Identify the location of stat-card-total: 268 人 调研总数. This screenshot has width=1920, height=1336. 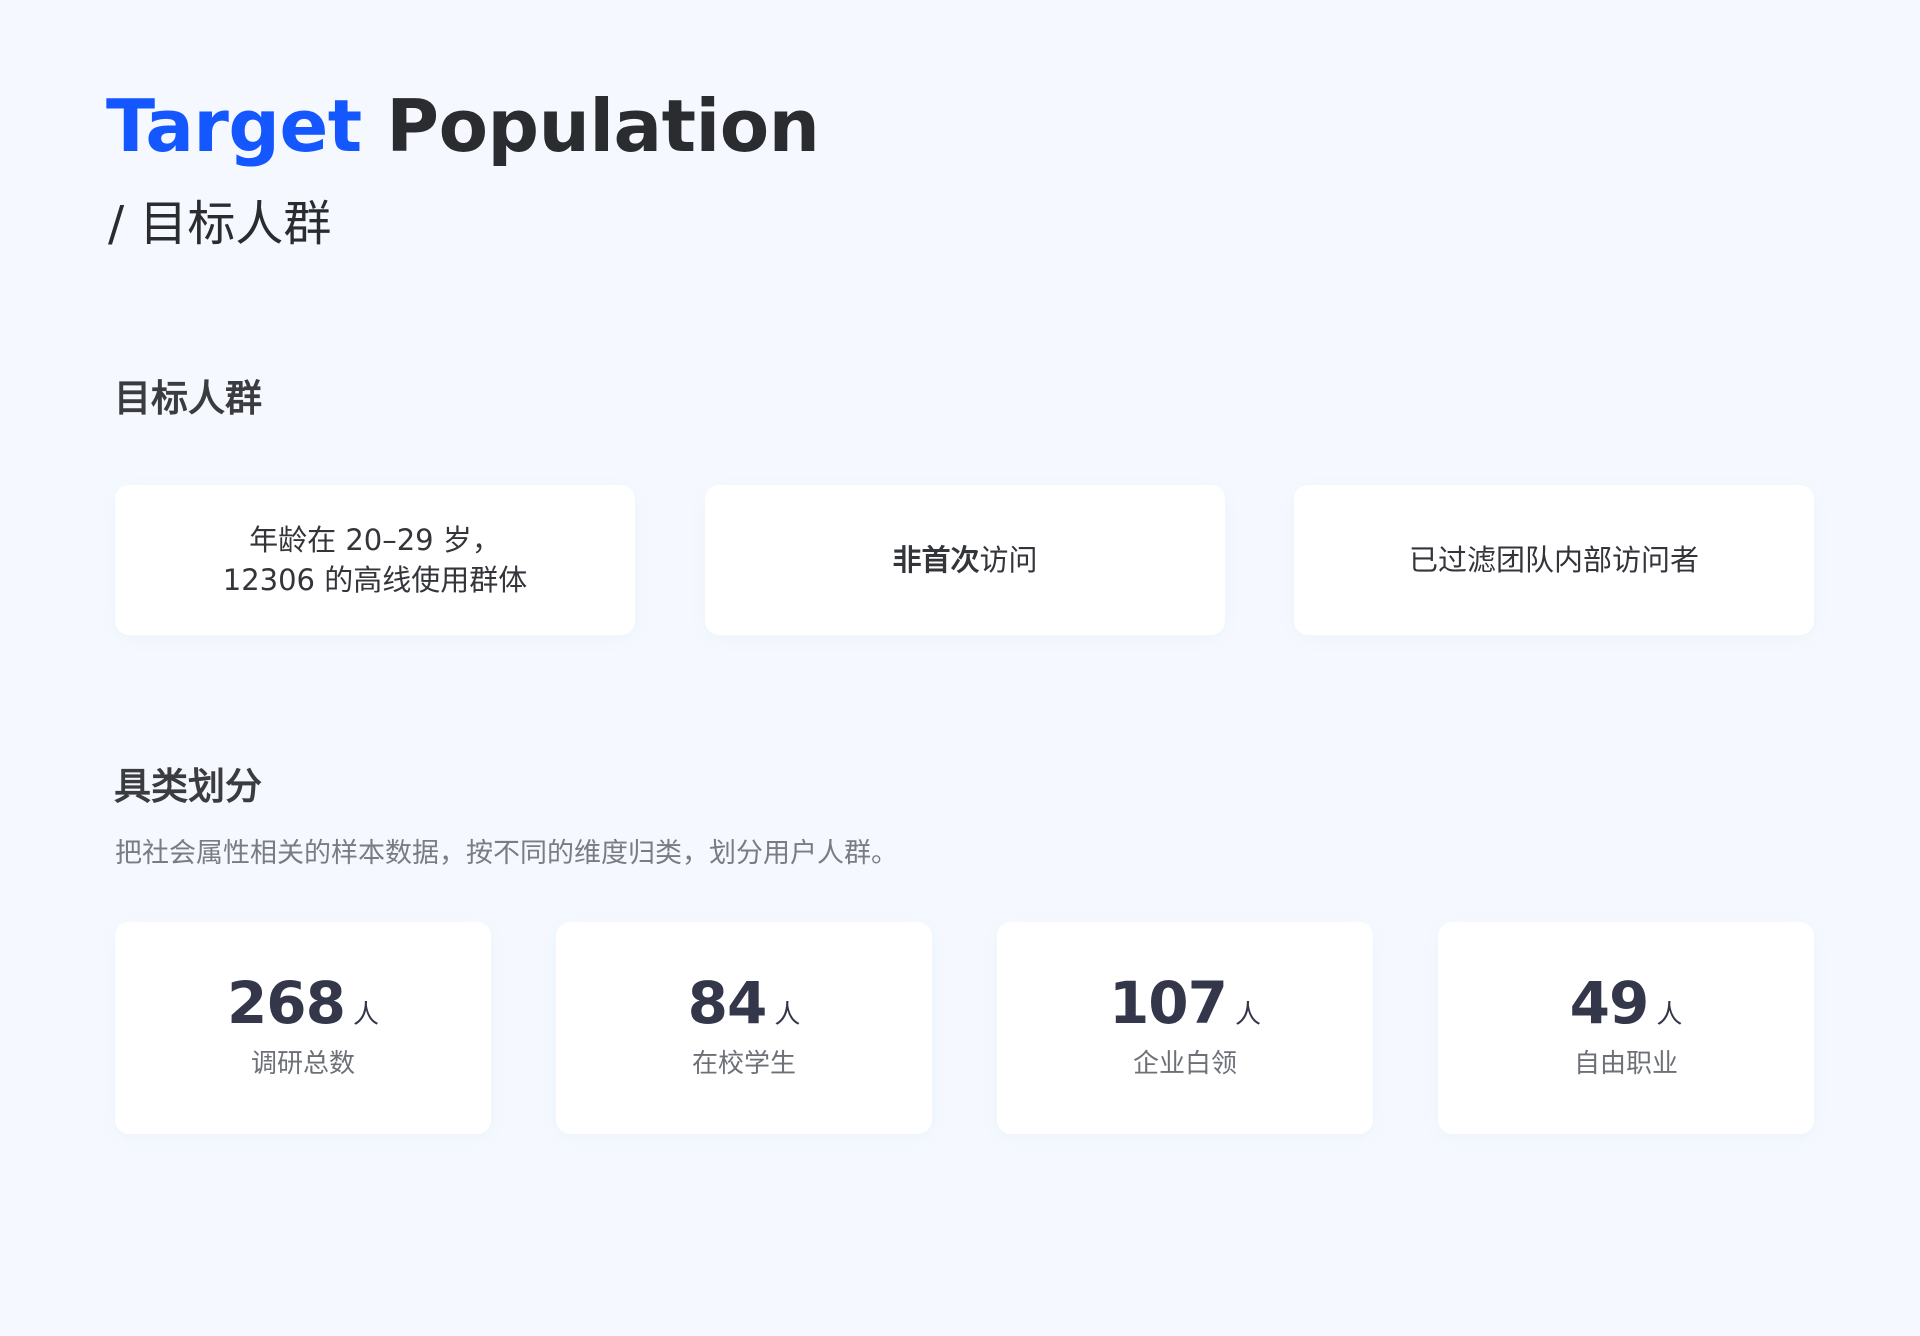
(303, 1028).